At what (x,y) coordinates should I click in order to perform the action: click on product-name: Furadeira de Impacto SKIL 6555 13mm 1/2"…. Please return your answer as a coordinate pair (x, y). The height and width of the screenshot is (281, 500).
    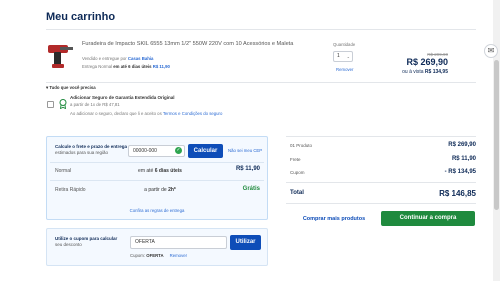
    Looking at the image, I should click on (187, 44).